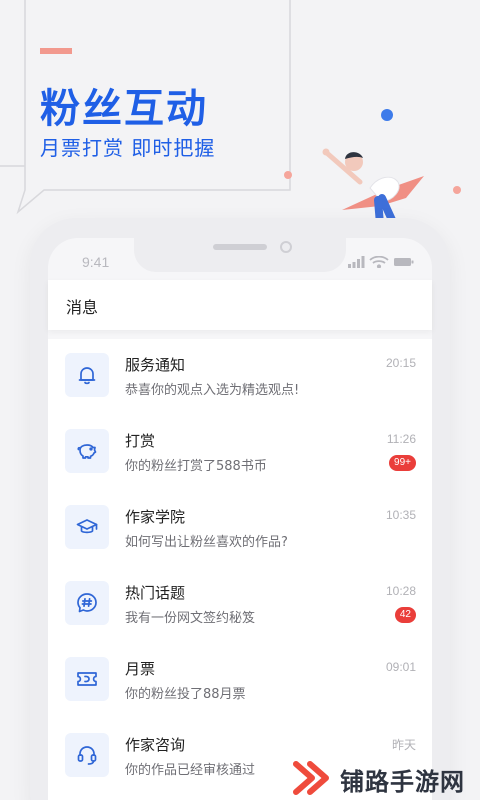 The height and width of the screenshot is (800, 480). I want to click on message-title: 热门话题, so click(155, 593).